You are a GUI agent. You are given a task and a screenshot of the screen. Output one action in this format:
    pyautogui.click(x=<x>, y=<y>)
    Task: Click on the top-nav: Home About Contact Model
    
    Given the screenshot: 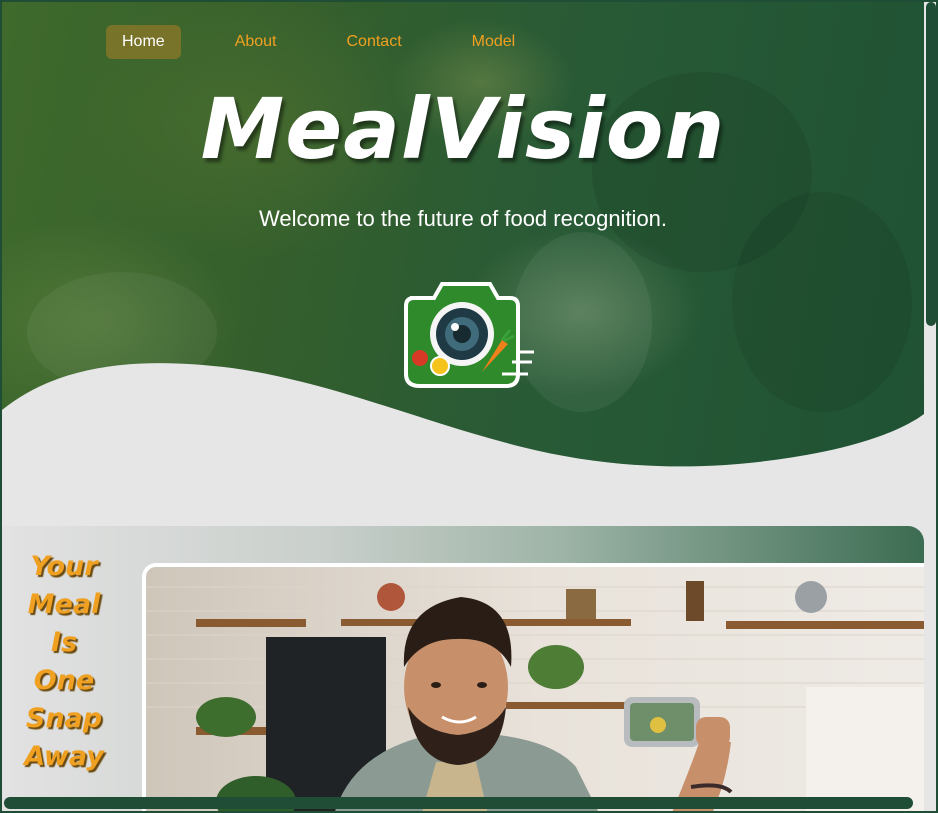 What is the action you would take?
    pyautogui.click(x=337, y=42)
    